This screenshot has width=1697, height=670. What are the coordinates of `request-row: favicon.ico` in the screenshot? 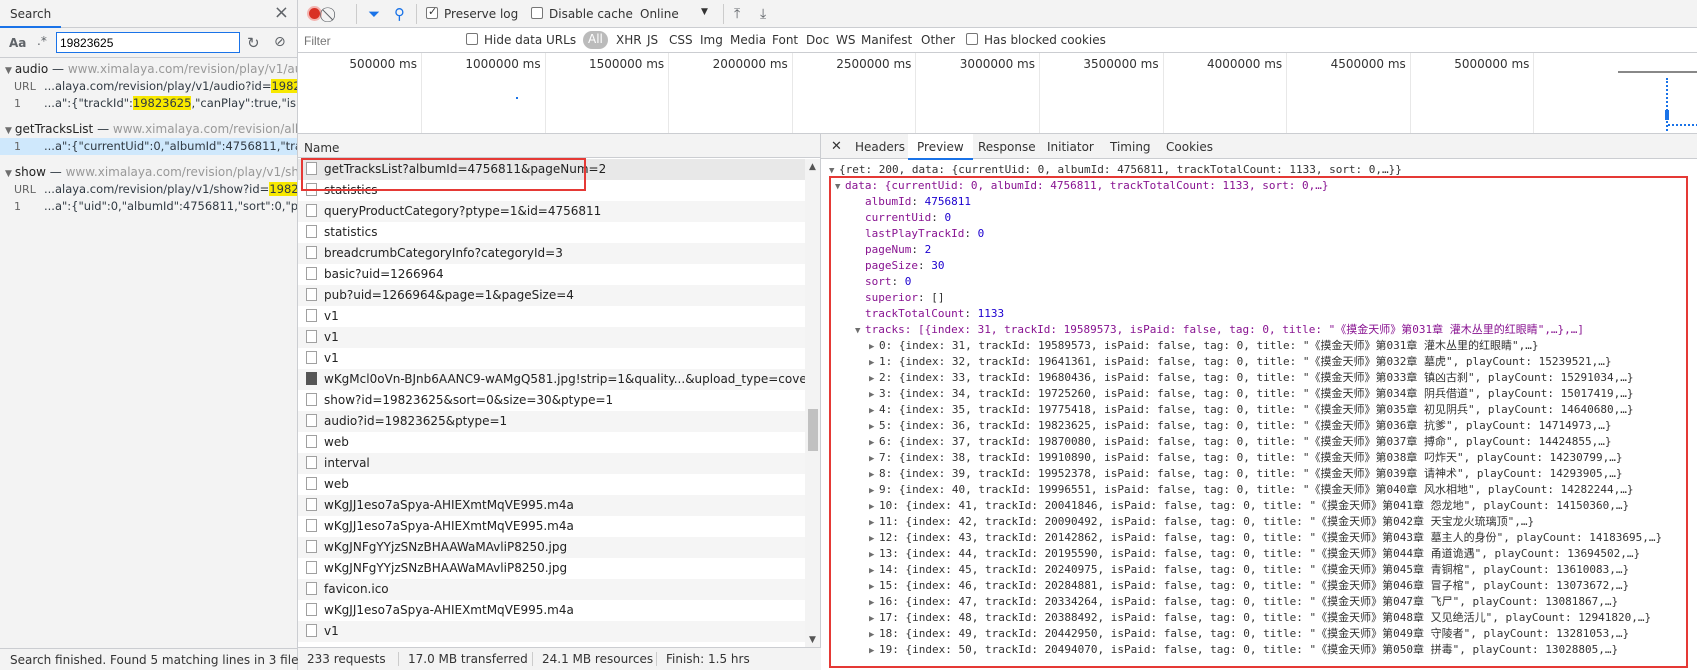 It's located at (551, 589).